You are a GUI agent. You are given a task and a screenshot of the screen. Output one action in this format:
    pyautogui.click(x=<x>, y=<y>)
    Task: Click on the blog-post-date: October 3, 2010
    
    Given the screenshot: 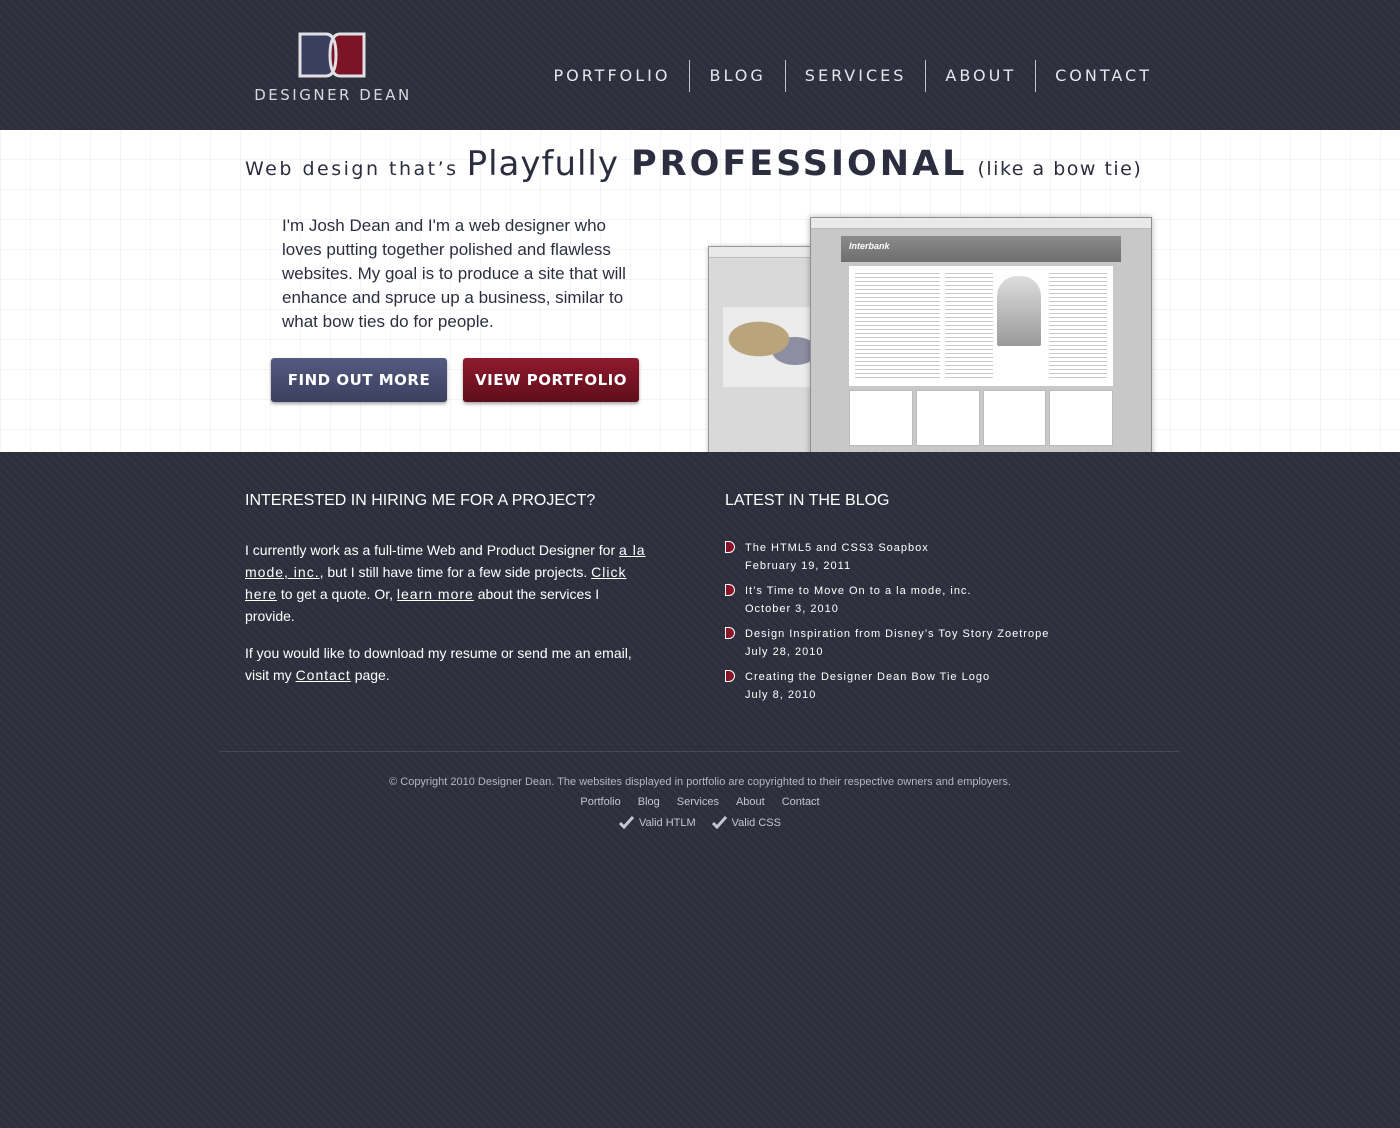 What is the action you would take?
    pyautogui.click(x=792, y=609)
    